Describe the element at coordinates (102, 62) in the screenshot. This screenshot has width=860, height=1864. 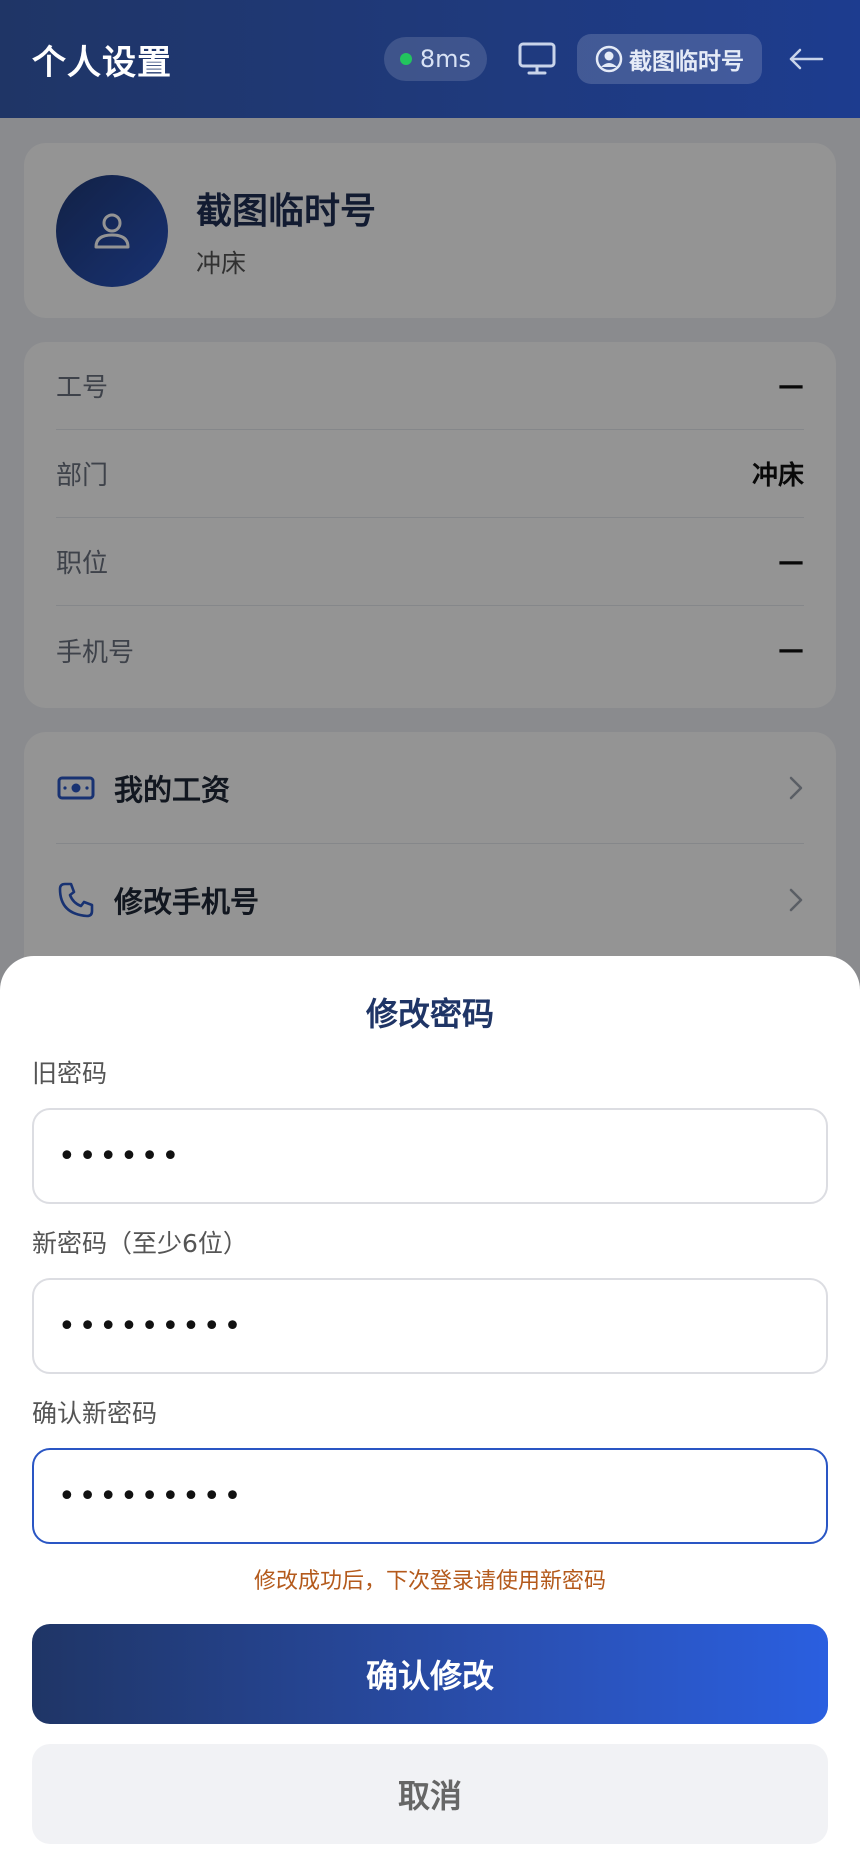
I see `page-title: 个人设置` at that location.